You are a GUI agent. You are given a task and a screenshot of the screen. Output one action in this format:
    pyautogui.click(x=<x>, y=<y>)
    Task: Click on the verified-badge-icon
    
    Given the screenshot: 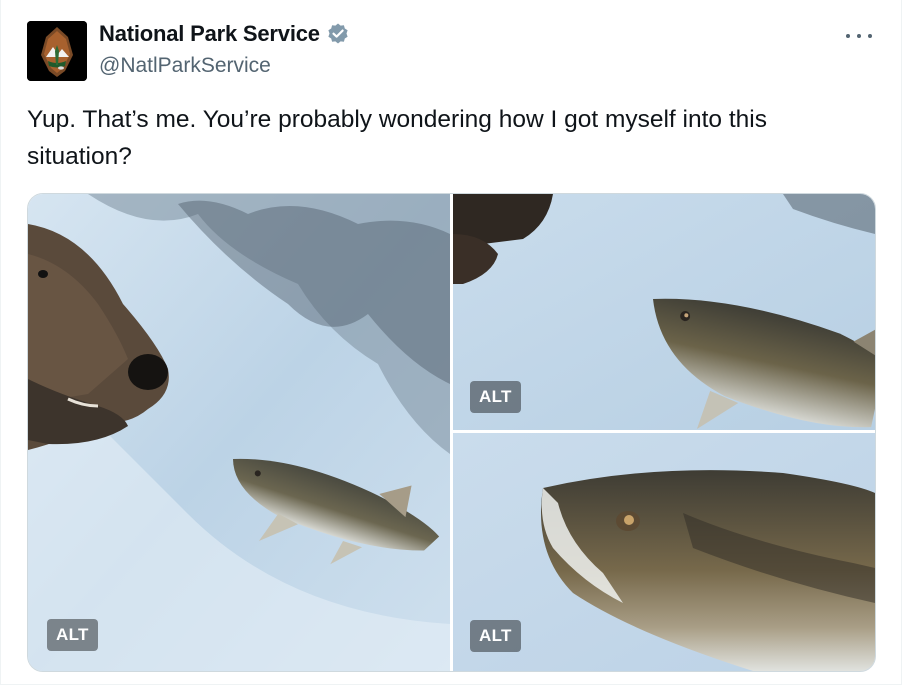 What is the action you would take?
    pyautogui.click(x=338, y=33)
    